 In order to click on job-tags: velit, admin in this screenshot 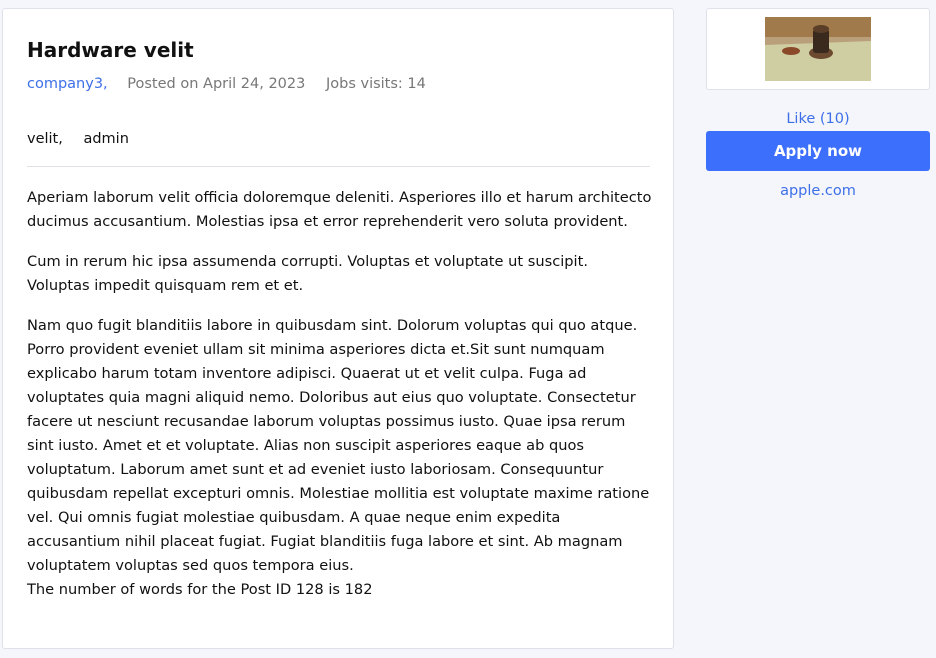, I will do `click(338, 139)`.